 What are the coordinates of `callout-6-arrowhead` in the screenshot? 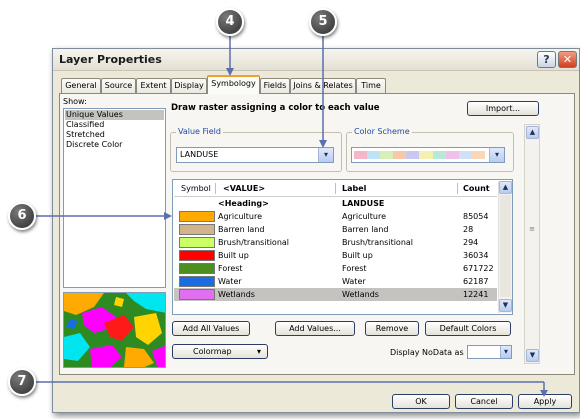 It's located at (168, 216).